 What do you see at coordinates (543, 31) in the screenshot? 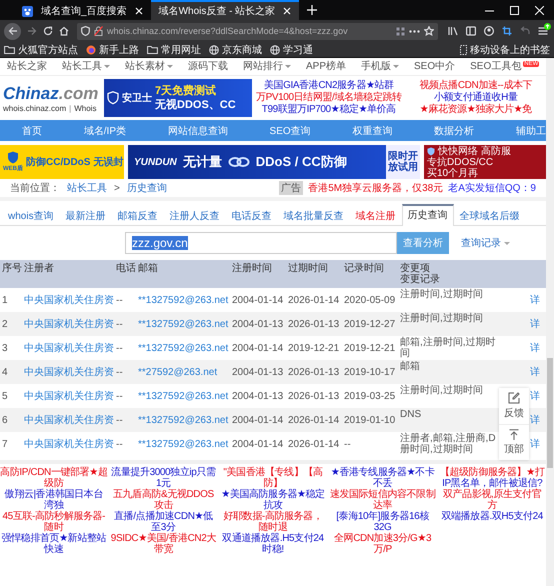
I see `menu-icon` at bounding box center [543, 31].